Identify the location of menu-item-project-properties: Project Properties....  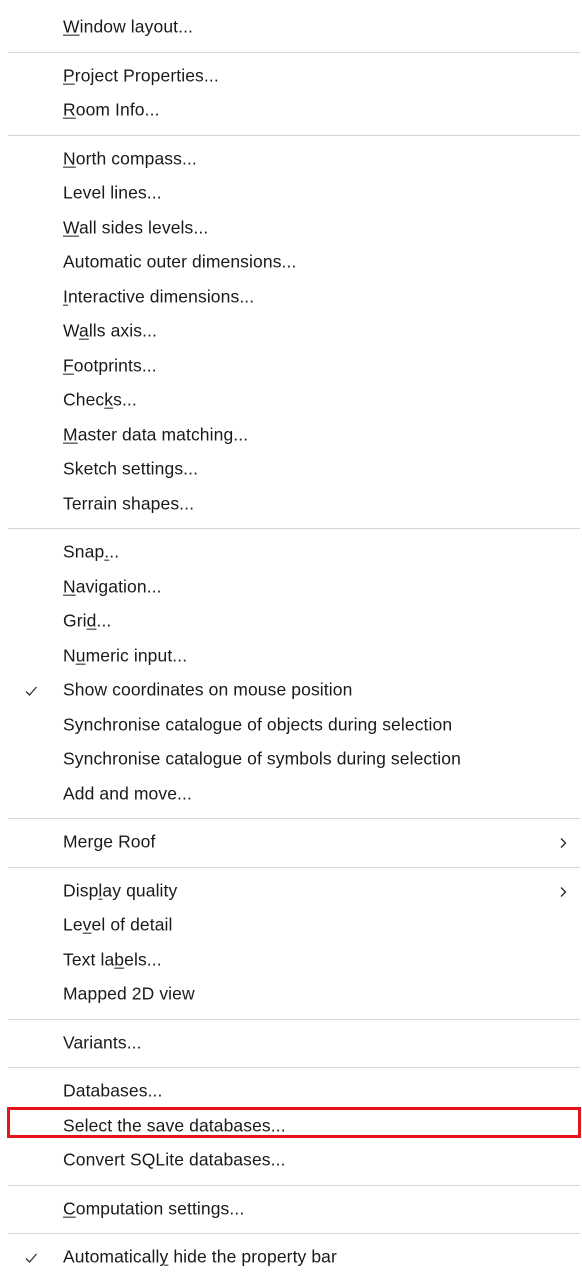
(291, 77).